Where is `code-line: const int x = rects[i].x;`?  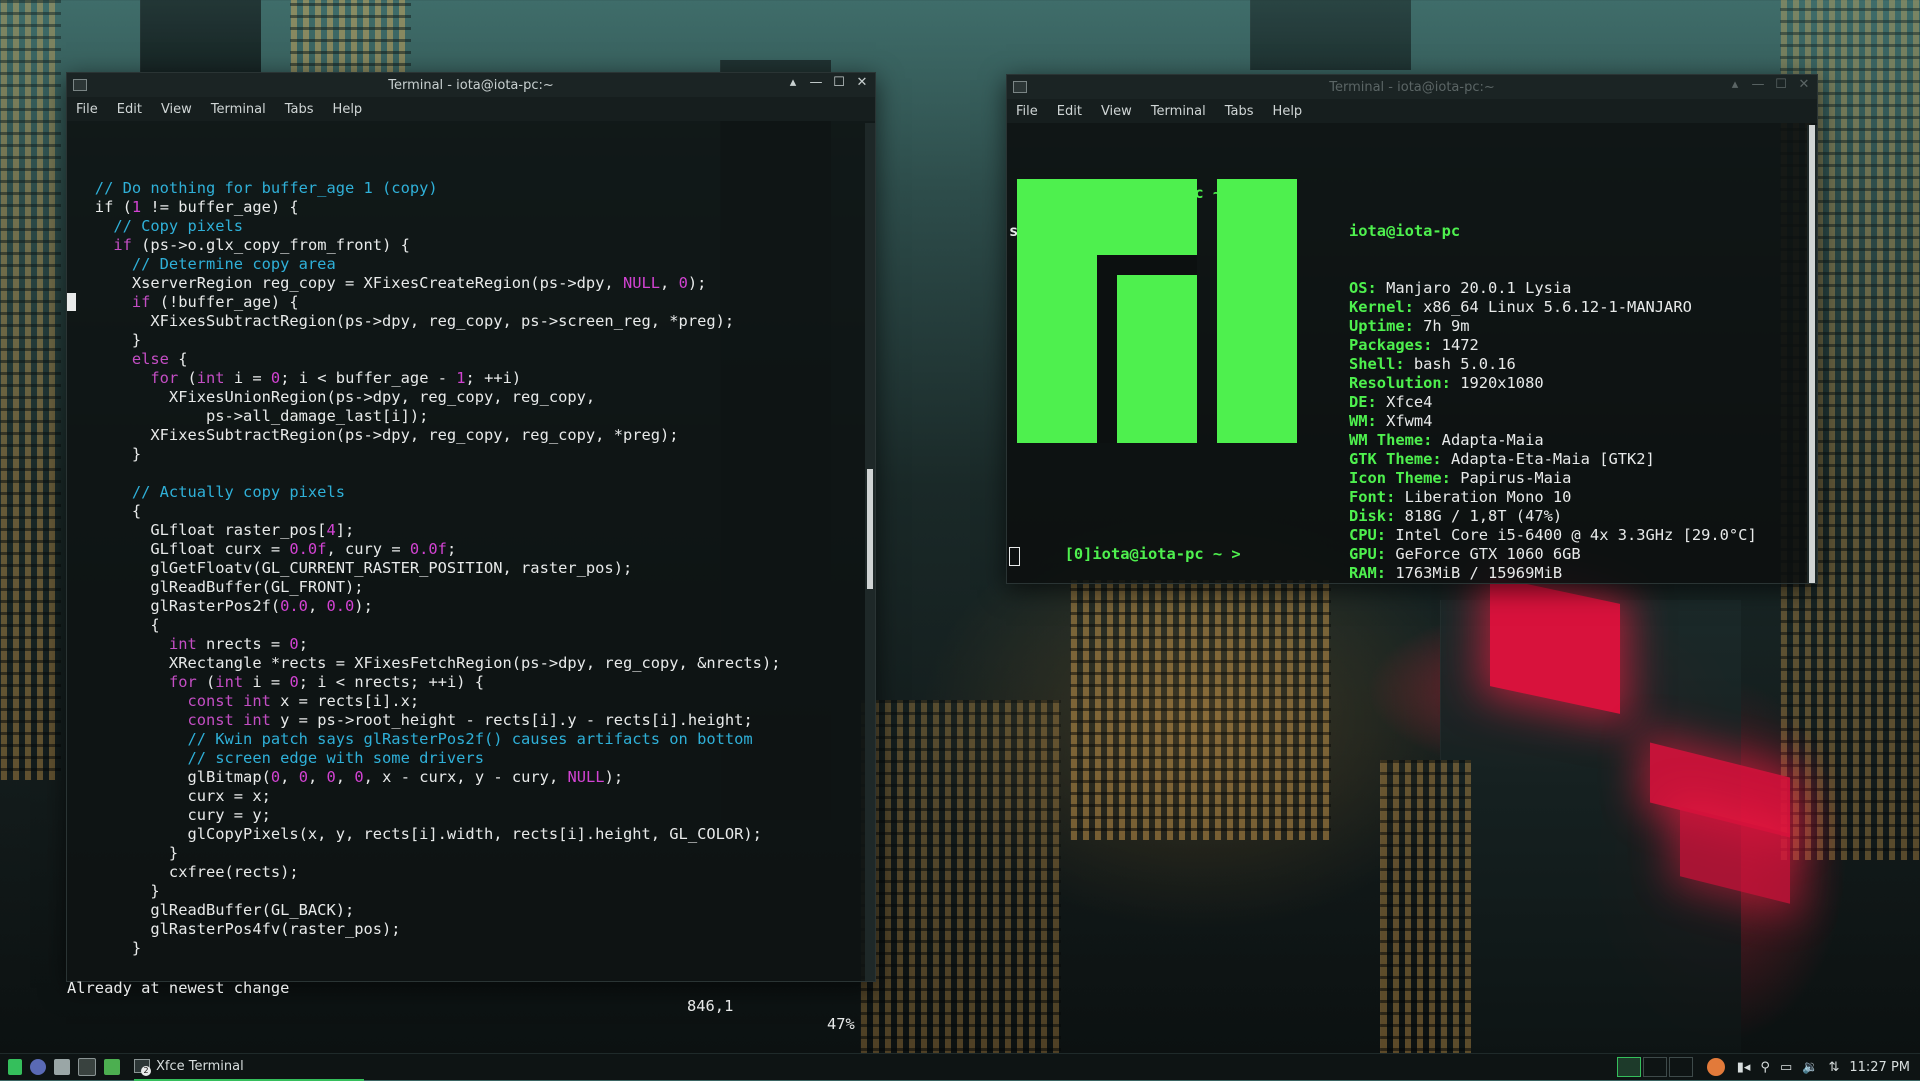
code-line: const int x = rects[i].x; is located at coordinates (466, 701).